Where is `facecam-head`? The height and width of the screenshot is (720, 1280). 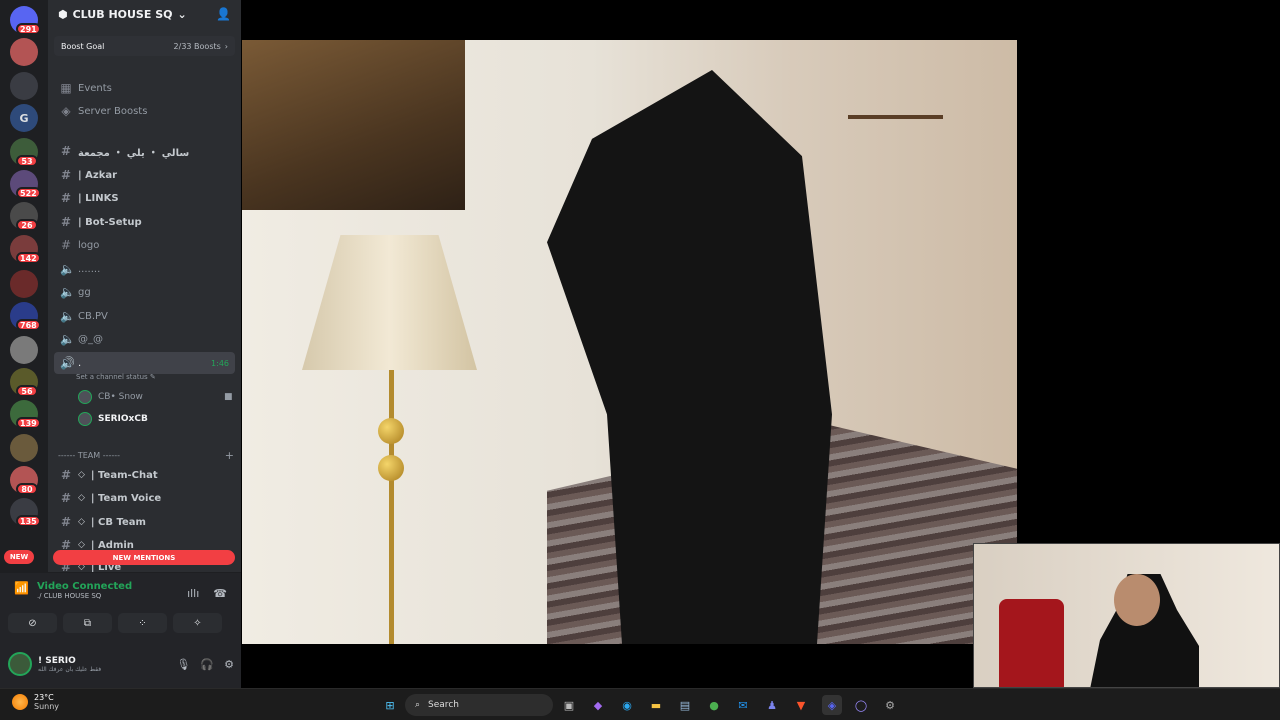
facecam-head is located at coordinates (1137, 600).